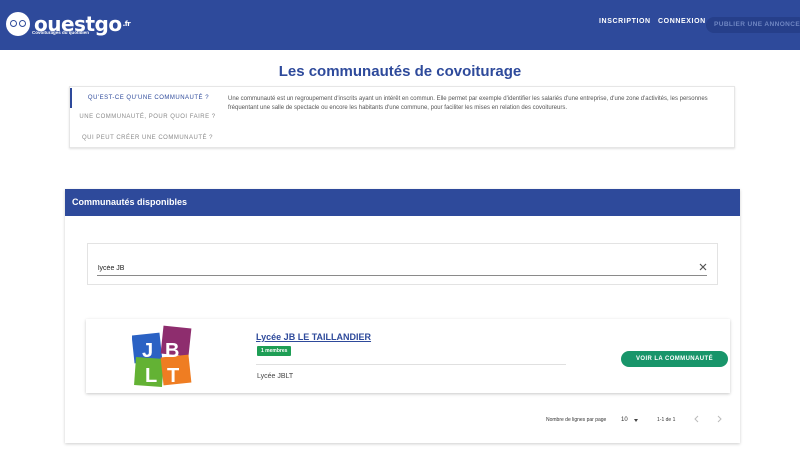 The height and width of the screenshot is (450, 800). I want to click on members-badge: 1 membres, so click(274, 351).